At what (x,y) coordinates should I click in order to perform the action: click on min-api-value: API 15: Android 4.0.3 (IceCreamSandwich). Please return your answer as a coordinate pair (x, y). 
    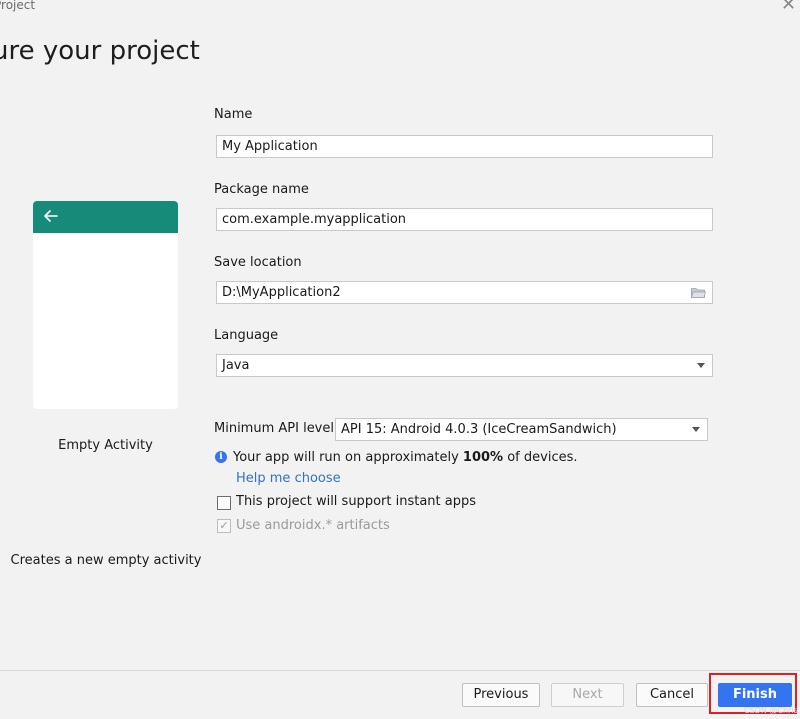
    Looking at the image, I should click on (479, 429).